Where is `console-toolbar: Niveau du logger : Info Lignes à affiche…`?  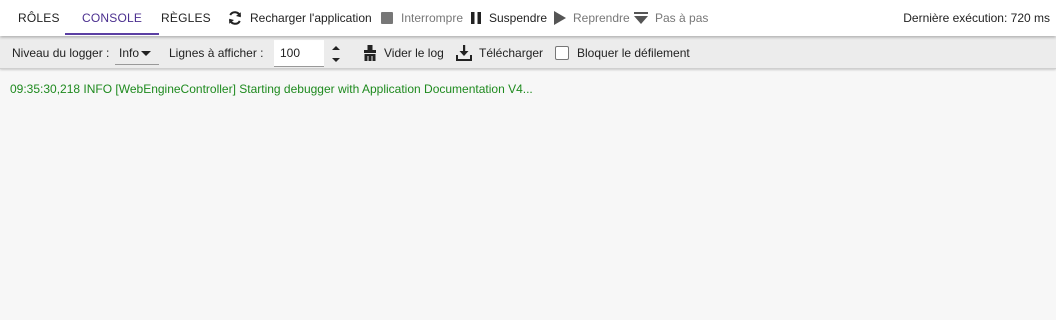 console-toolbar: Niveau du logger : Info Lignes à affiche… is located at coordinates (528, 53).